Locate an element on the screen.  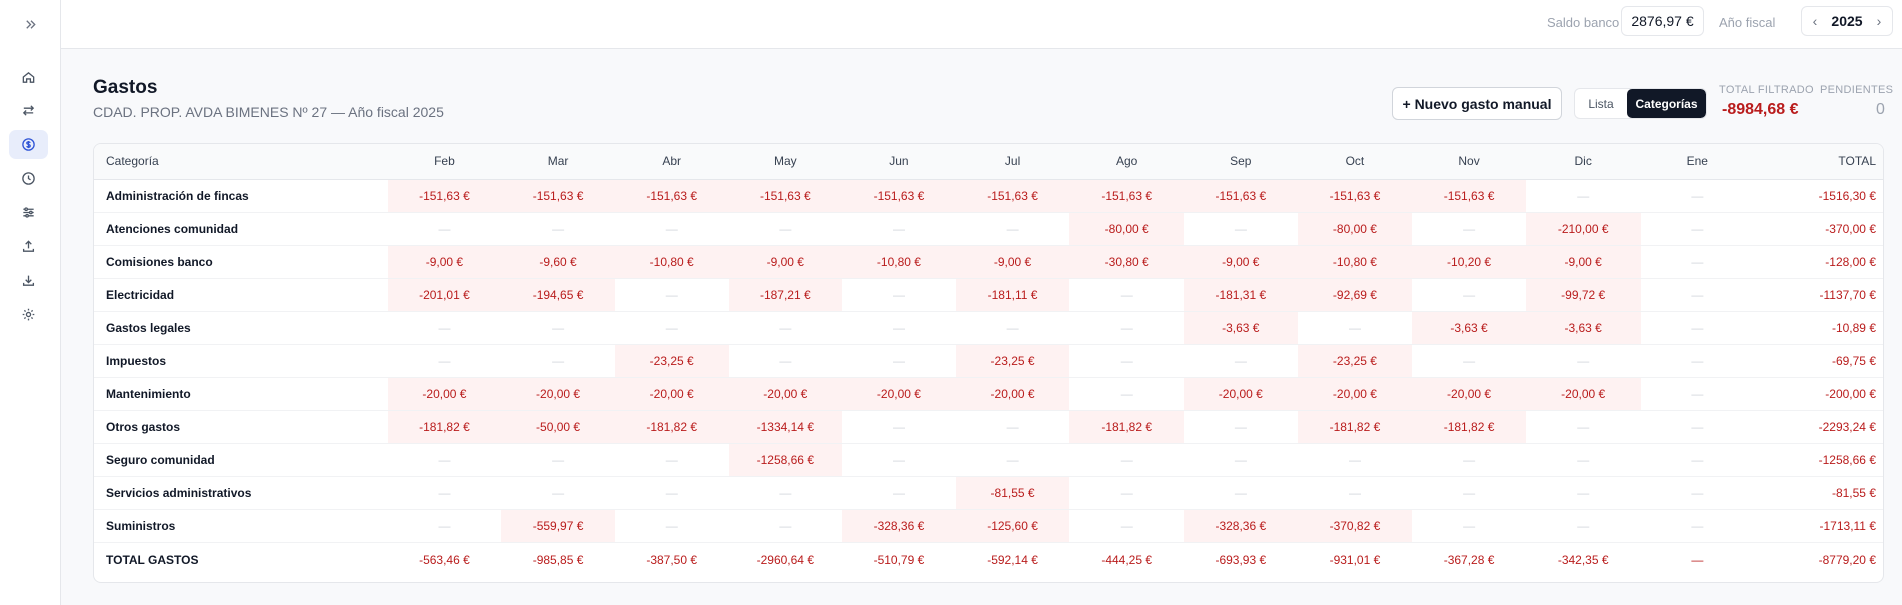
month-amount: -99,72 € is located at coordinates (1583, 295).